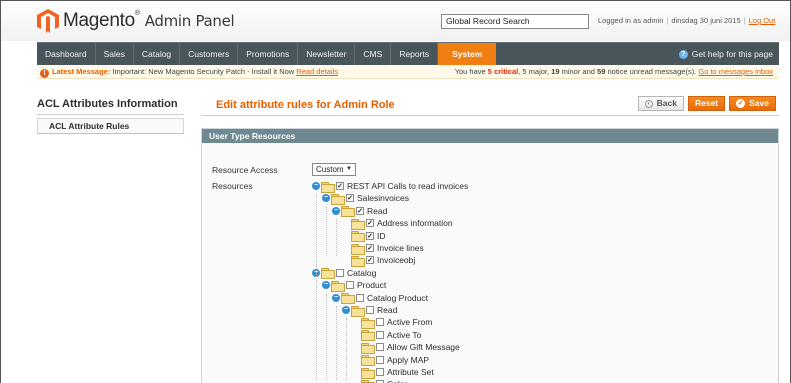 The height and width of the screenshot is (383, 791). I want to click on logout-link: Log Out, so click(762, 20).